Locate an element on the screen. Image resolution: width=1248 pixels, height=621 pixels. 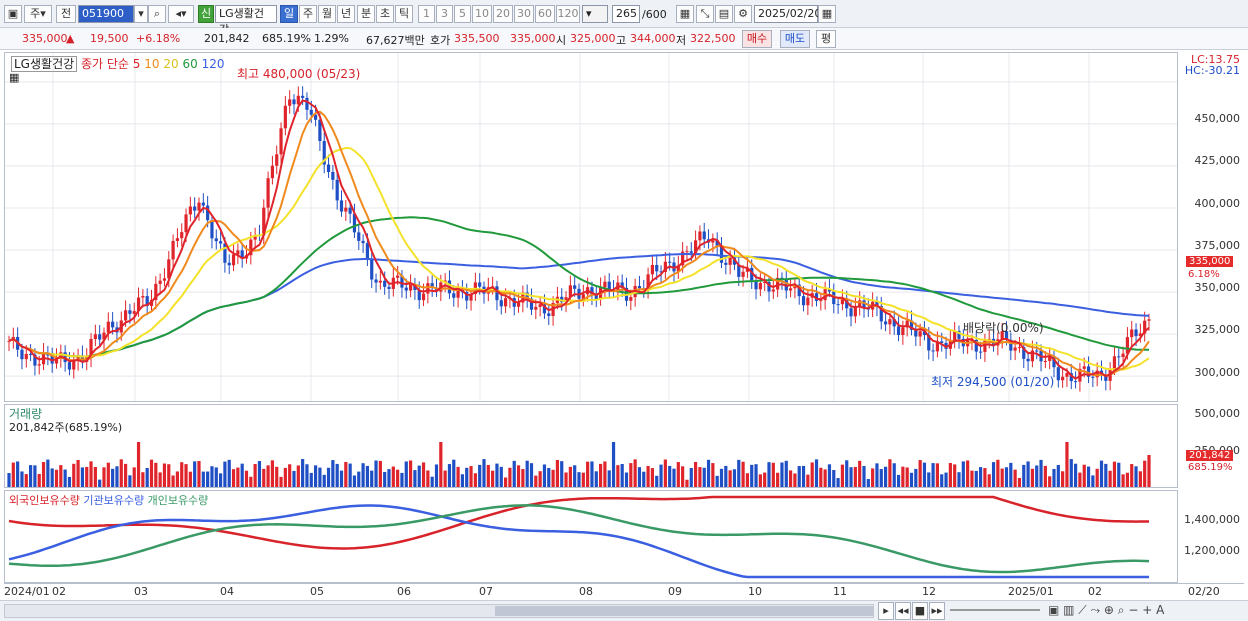
stop-icon: ■ is located at coordinates (920, 611).